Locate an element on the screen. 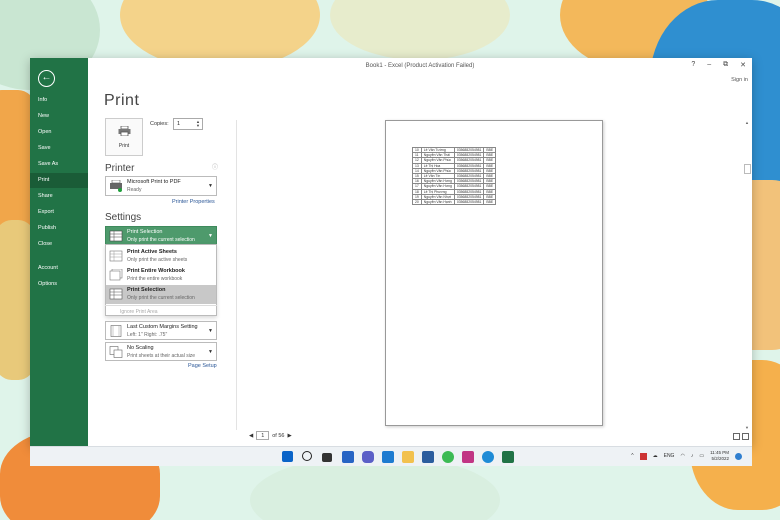 The width and height of the screenshot is (780, 520). table-cell: 20 is located at coordinates (417, 202).